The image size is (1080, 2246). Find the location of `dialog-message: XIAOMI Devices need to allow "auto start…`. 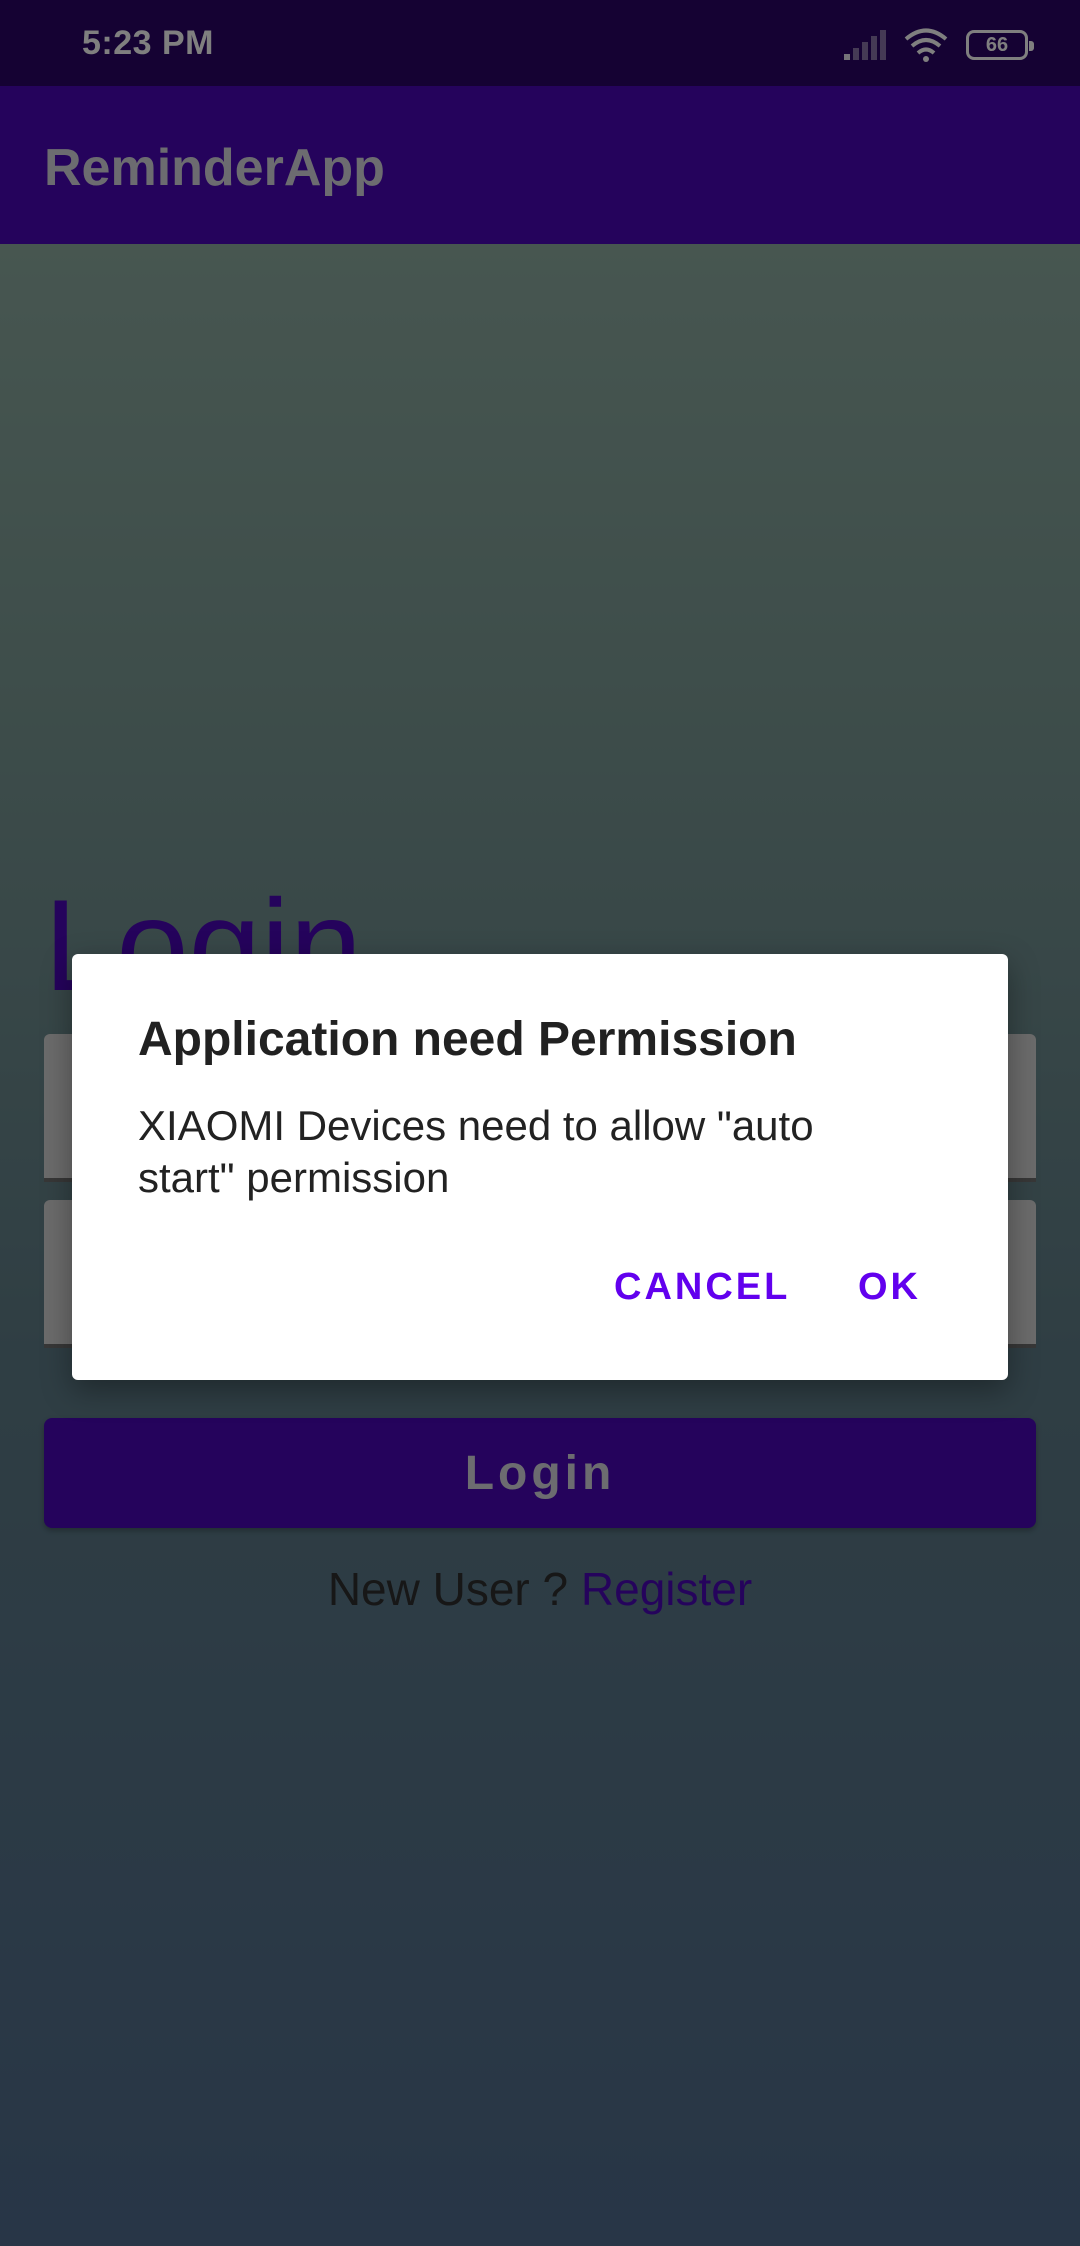

dialog-message: XIAOMI Devices need to allow "auto start… is located at coordinates (476, 1151).